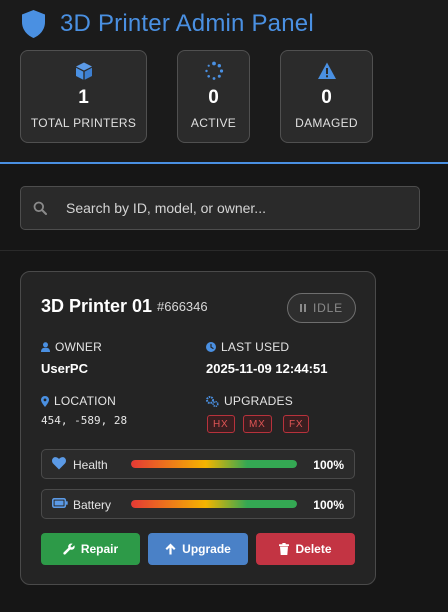 This screenshot has width=448, height=612. What do you see at coordinates (296, 424) in the screenshot?
I see `upgrade-badge-fx: FX` at bounding box center [296, 424].